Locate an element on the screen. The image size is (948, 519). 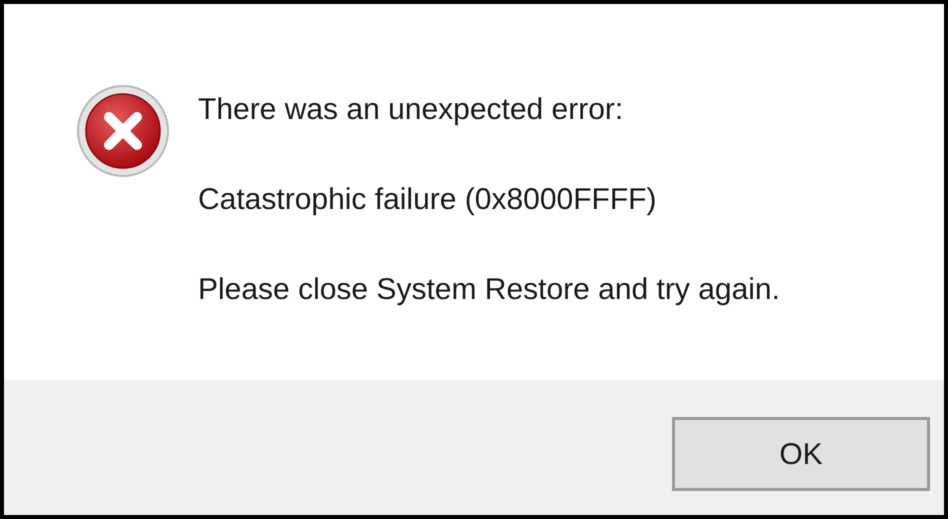
message-text: There was an unexpected error: is located at coordinates (411, 110).